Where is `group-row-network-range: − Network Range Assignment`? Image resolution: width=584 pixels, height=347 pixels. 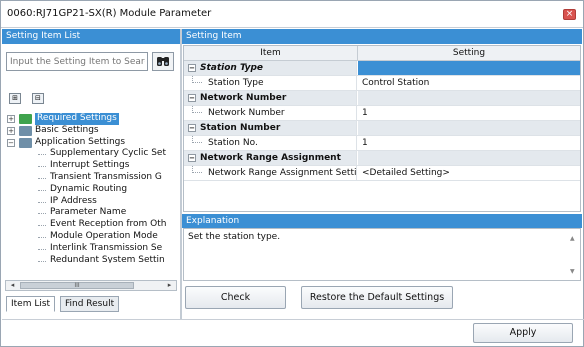
group-row-network-range: − Network Range Assignment is located at coordinates (382, 158).